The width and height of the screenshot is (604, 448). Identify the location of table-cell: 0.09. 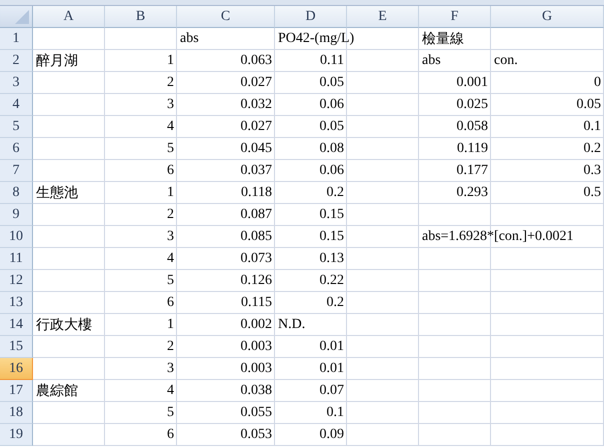
(332, 435).